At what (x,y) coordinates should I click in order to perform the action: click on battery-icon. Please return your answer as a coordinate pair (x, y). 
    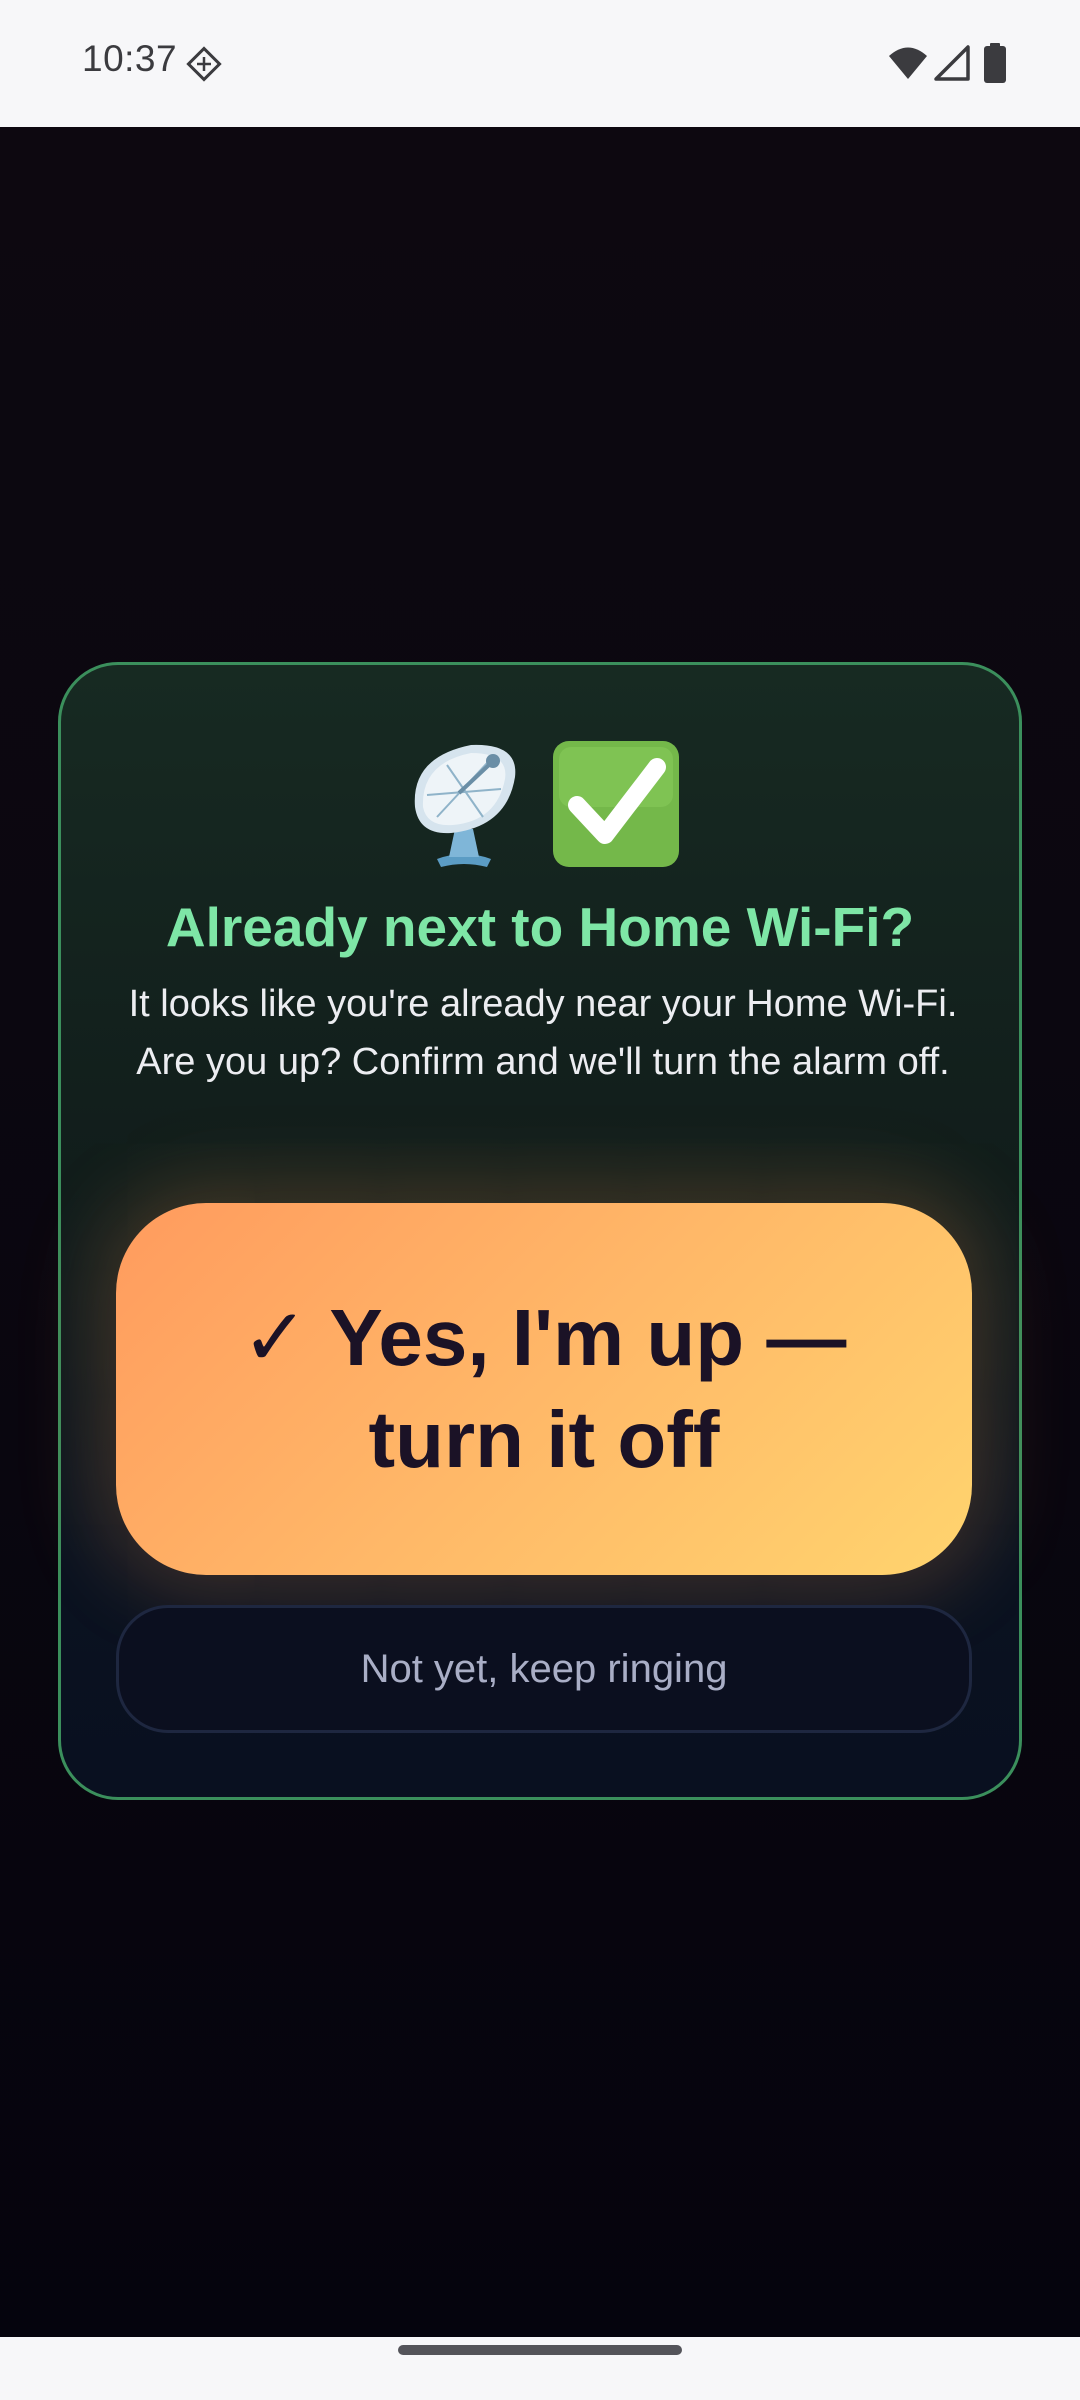
    Looking at the image, I should click on (995, 63).